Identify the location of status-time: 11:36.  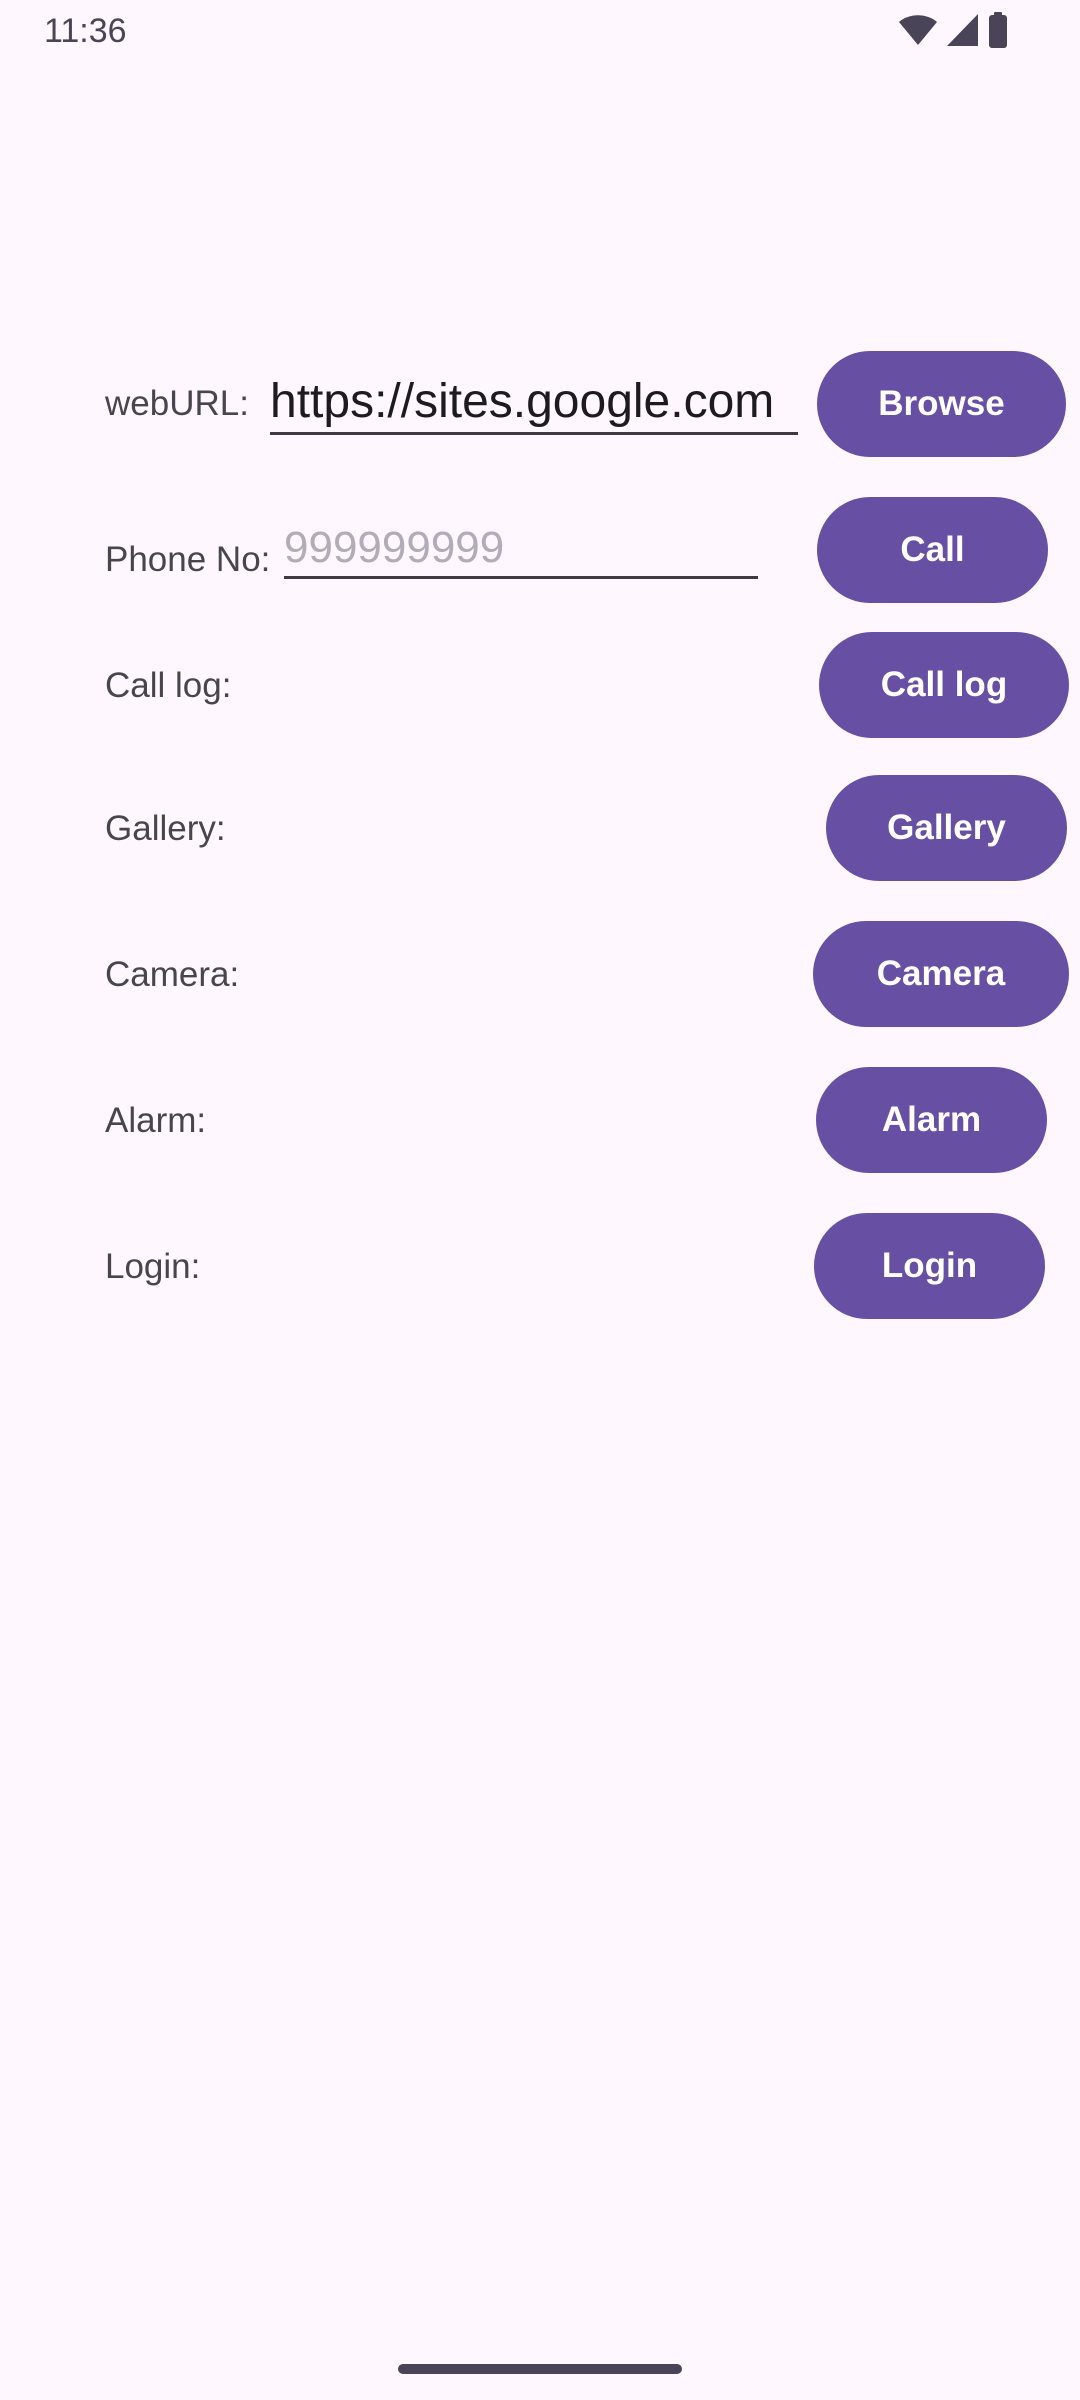
(85, 31).